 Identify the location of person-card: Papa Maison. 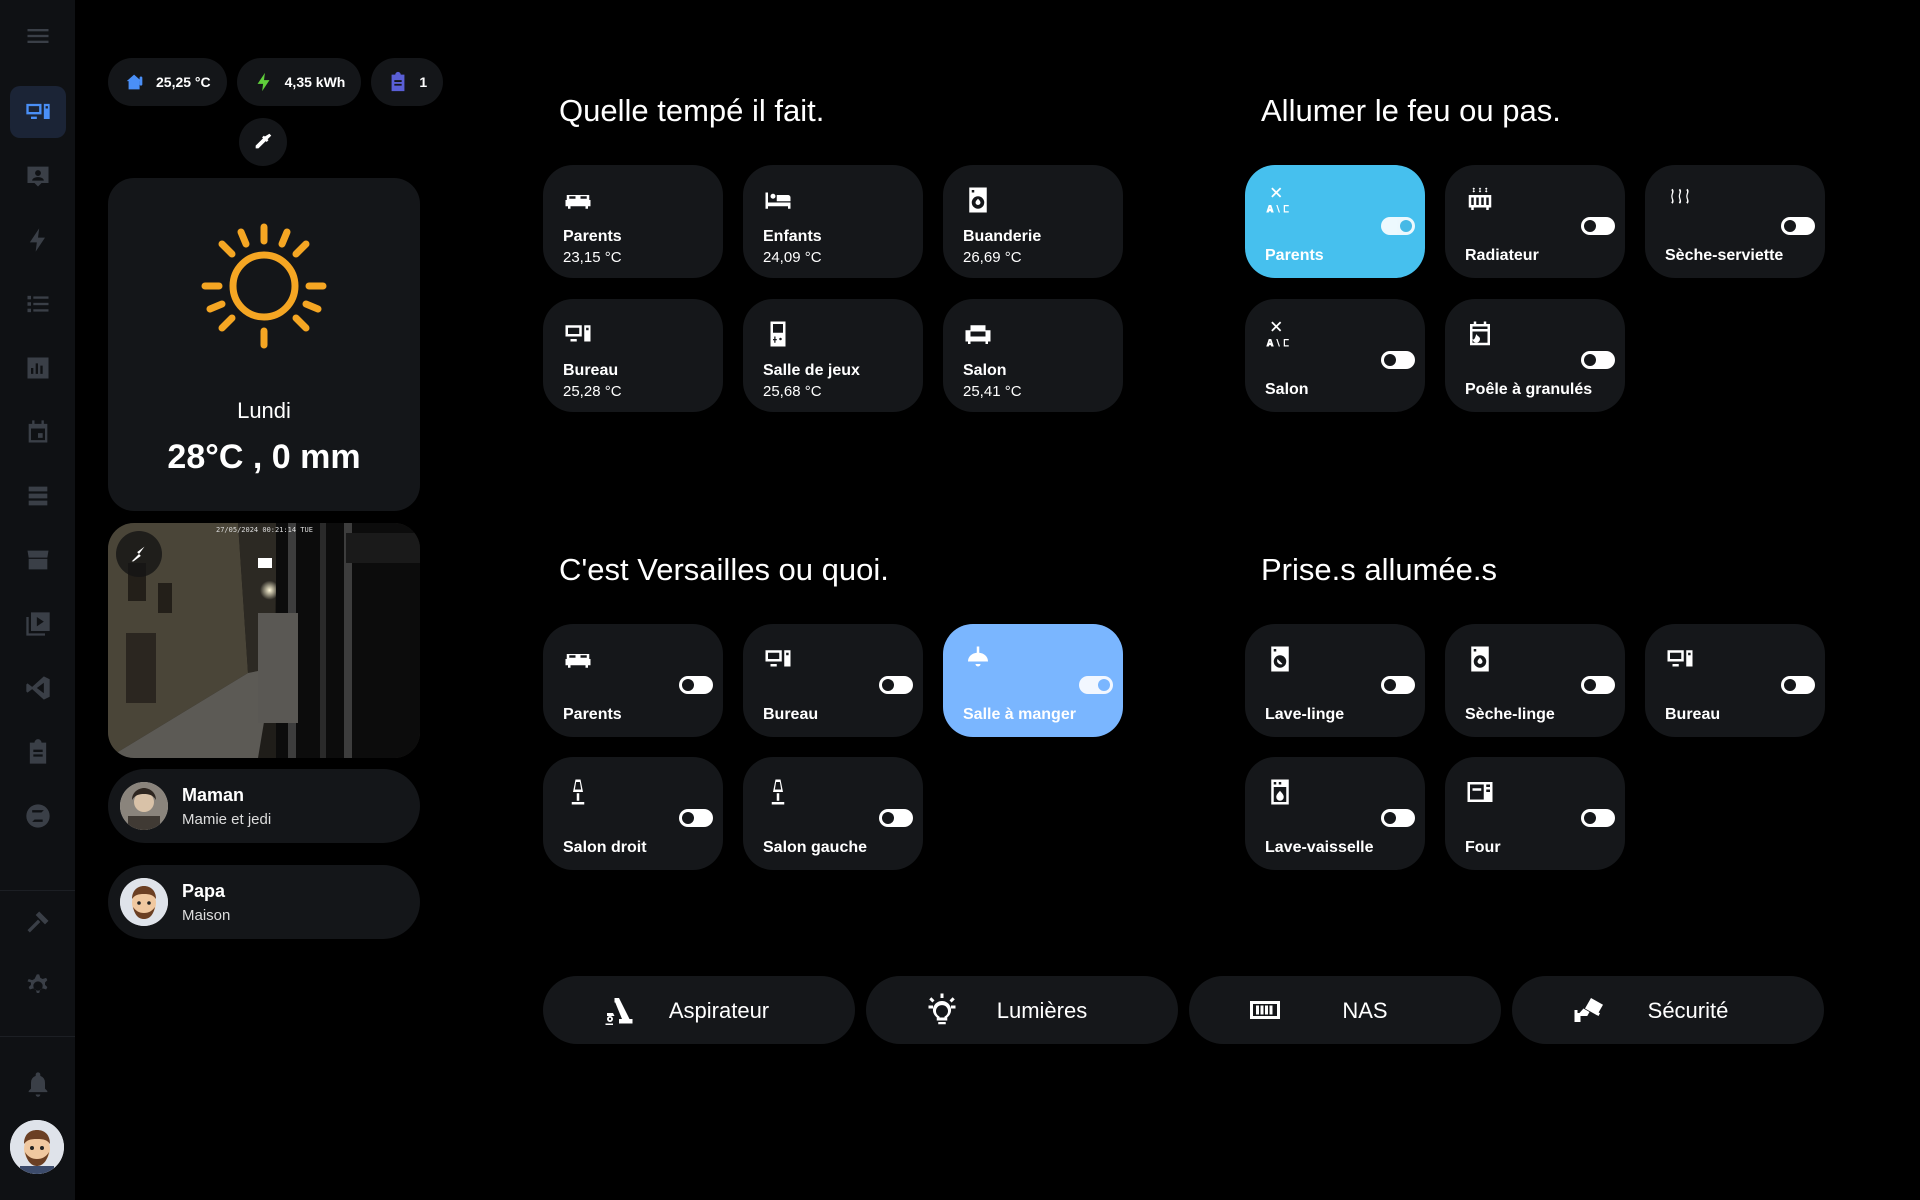
(264, 902).